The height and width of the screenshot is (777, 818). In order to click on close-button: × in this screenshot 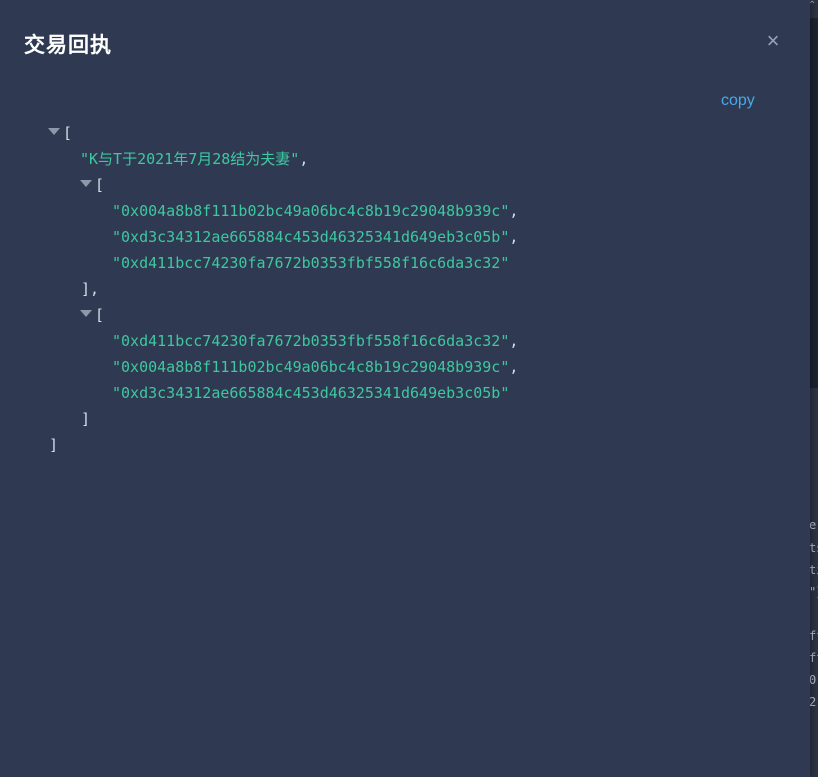, I will do `click(773, 41)`.